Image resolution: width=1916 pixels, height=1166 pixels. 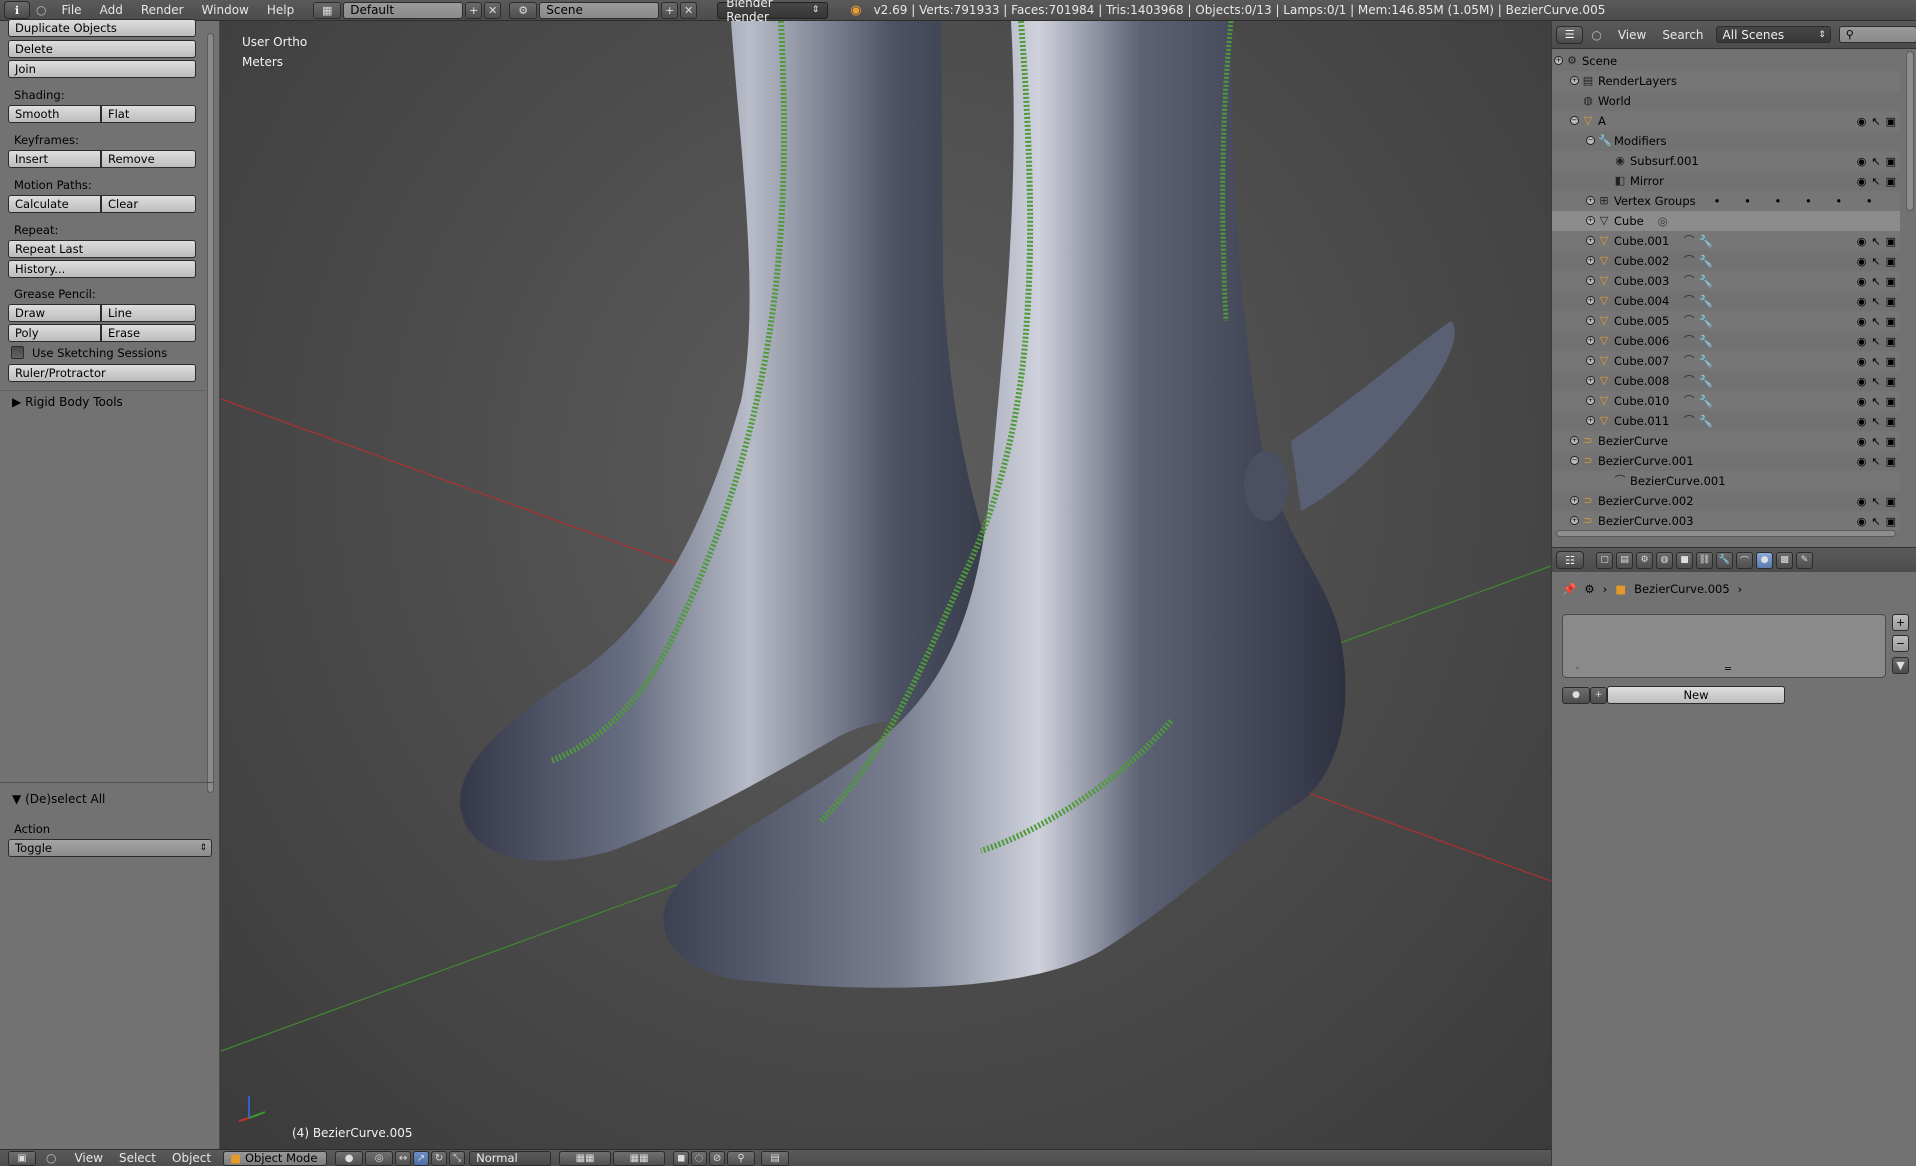 What do you see at coordinates (741, 1158) in the screenshot?
I see `snap-element-icon: ⚲` at bounding box center [741, 1158].